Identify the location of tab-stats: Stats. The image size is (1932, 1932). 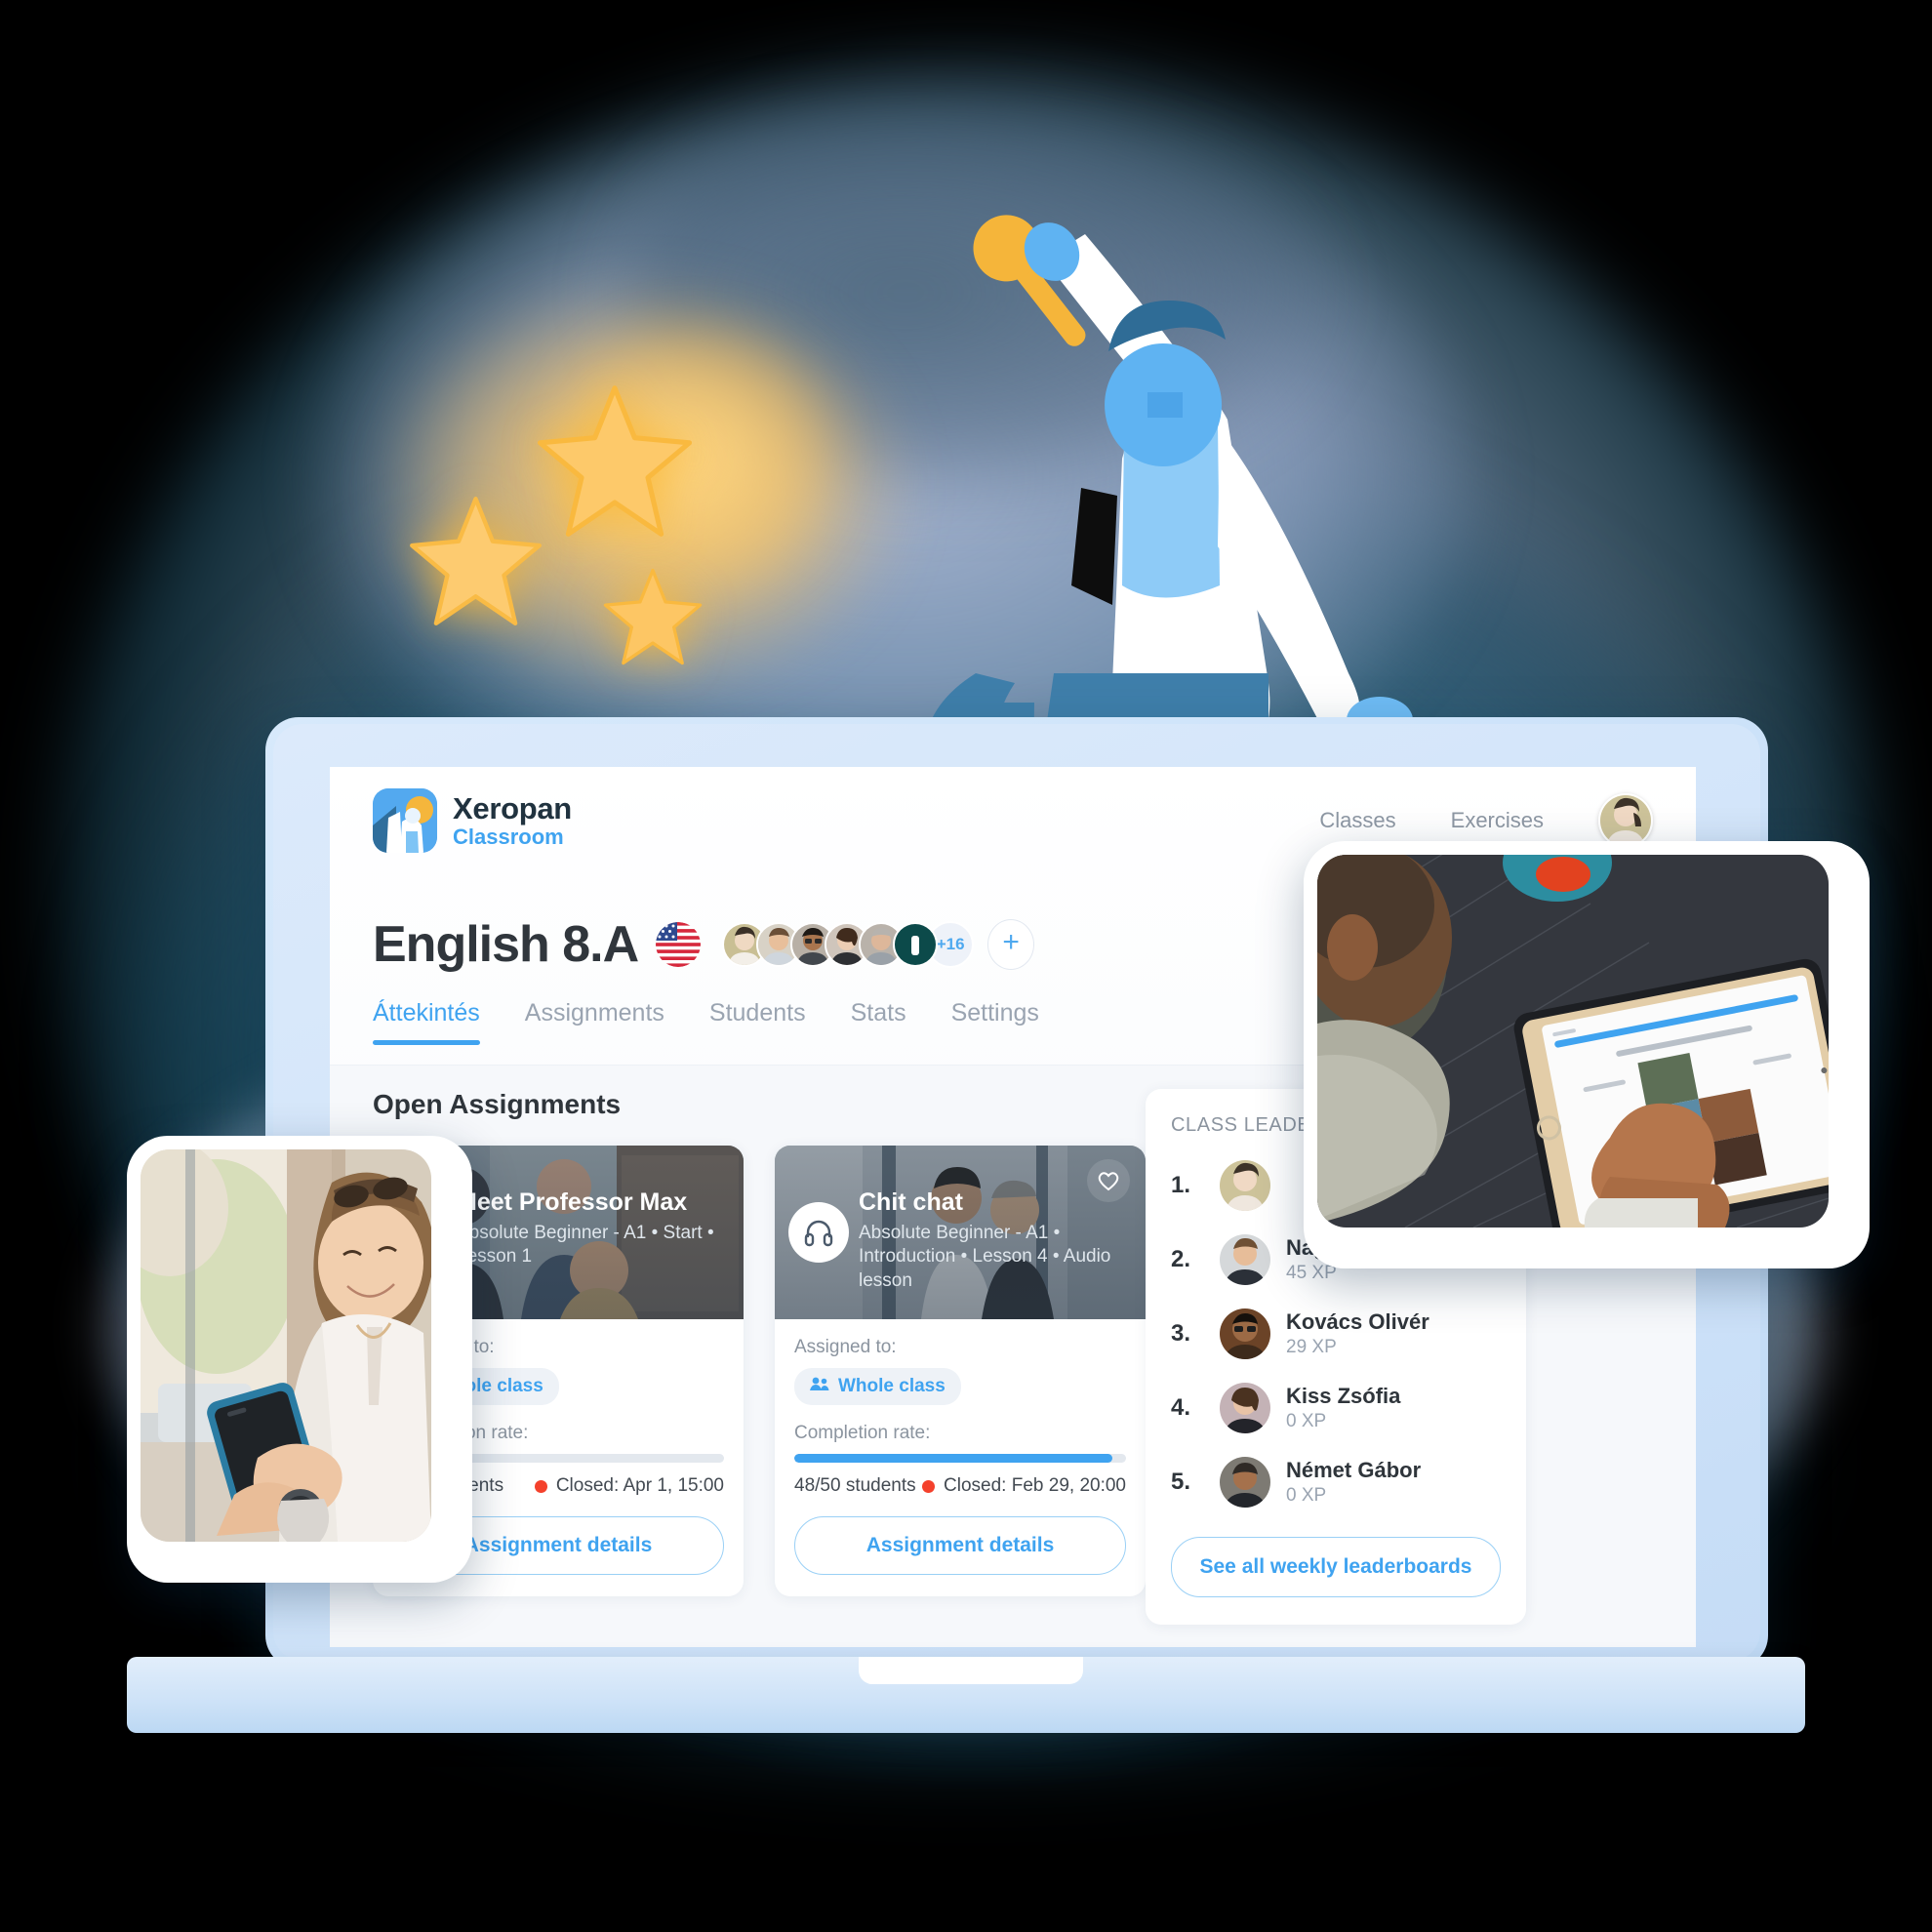
(878, 1022).